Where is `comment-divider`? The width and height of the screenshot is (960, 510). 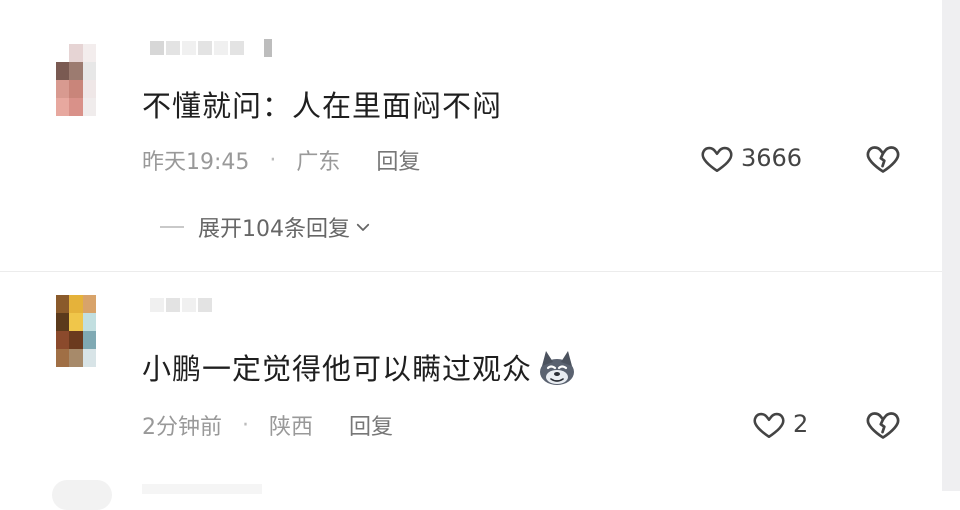
comment-divider is located at coordinates (471, 271).